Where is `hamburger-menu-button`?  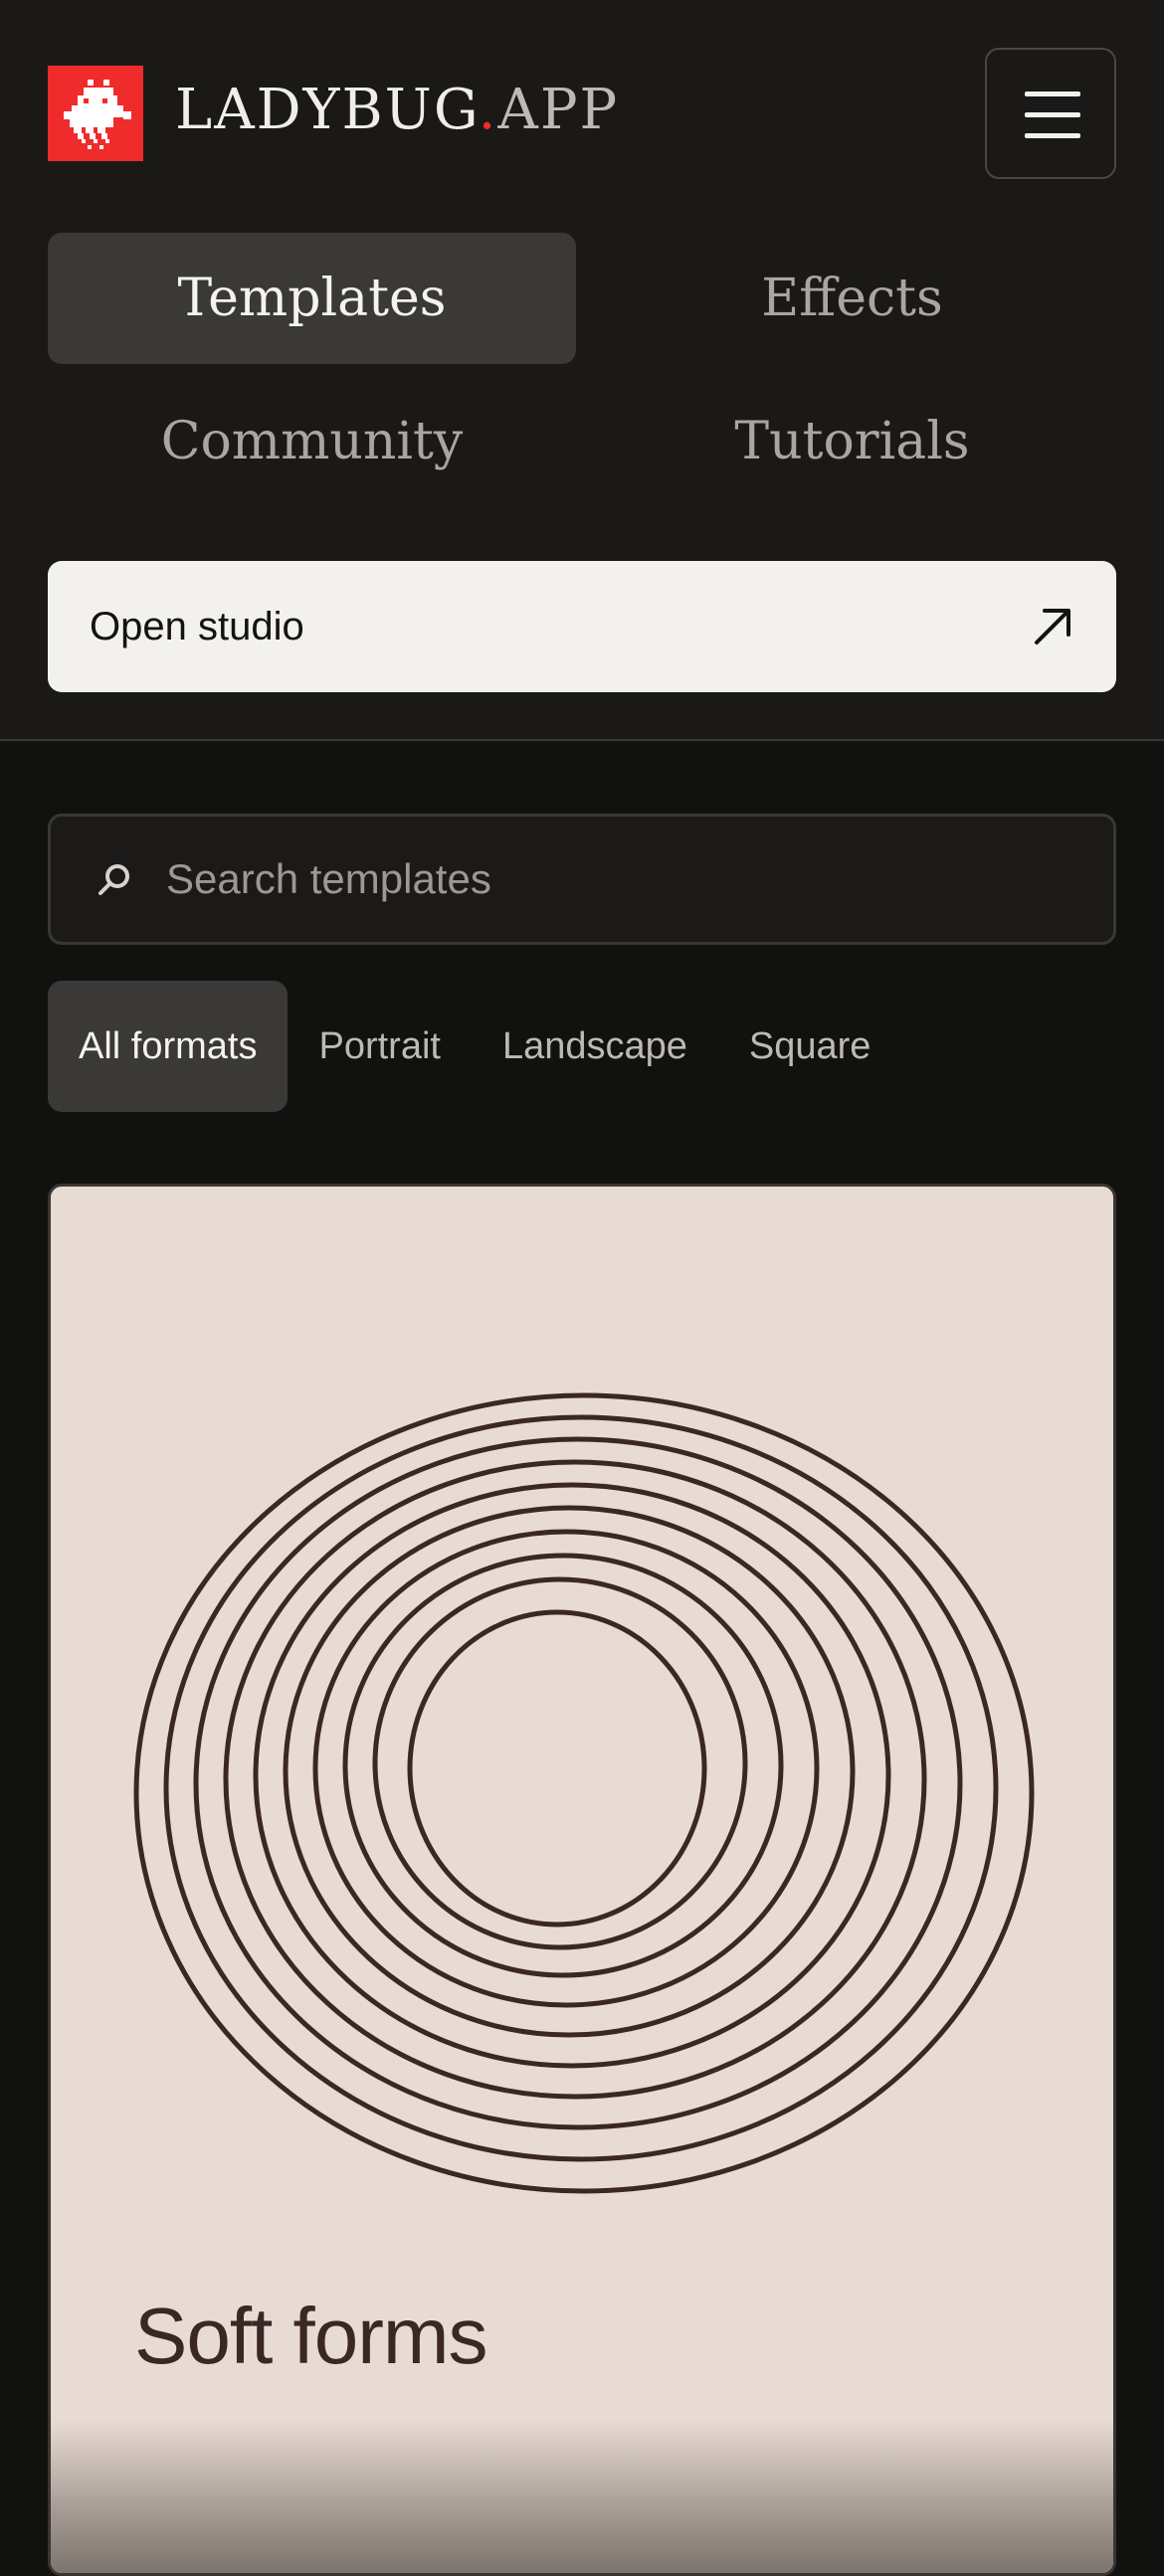 hamburger-menu-button is located at coordinates (1050, 113).